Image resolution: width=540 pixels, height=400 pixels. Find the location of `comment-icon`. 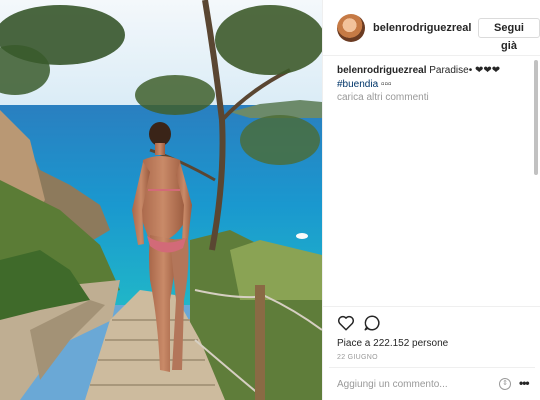

comment-icon is located at coordinates (372, 323).